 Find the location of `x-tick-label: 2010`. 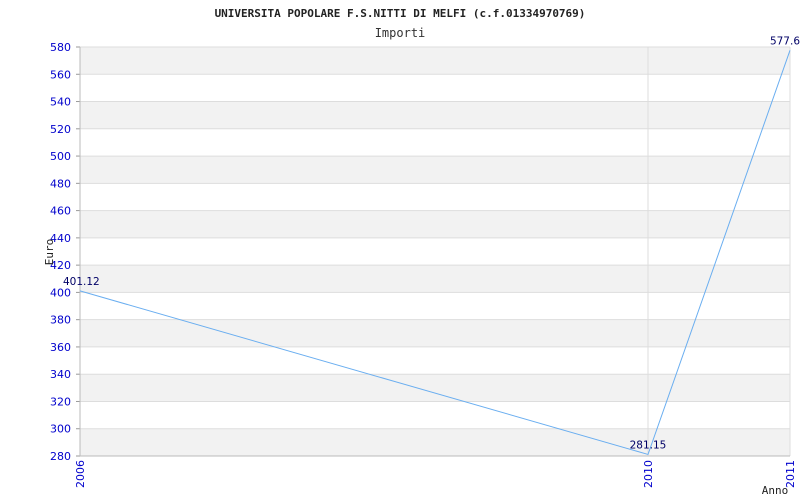

x-tick-label: 2010 is located at coordinates (648, 474).